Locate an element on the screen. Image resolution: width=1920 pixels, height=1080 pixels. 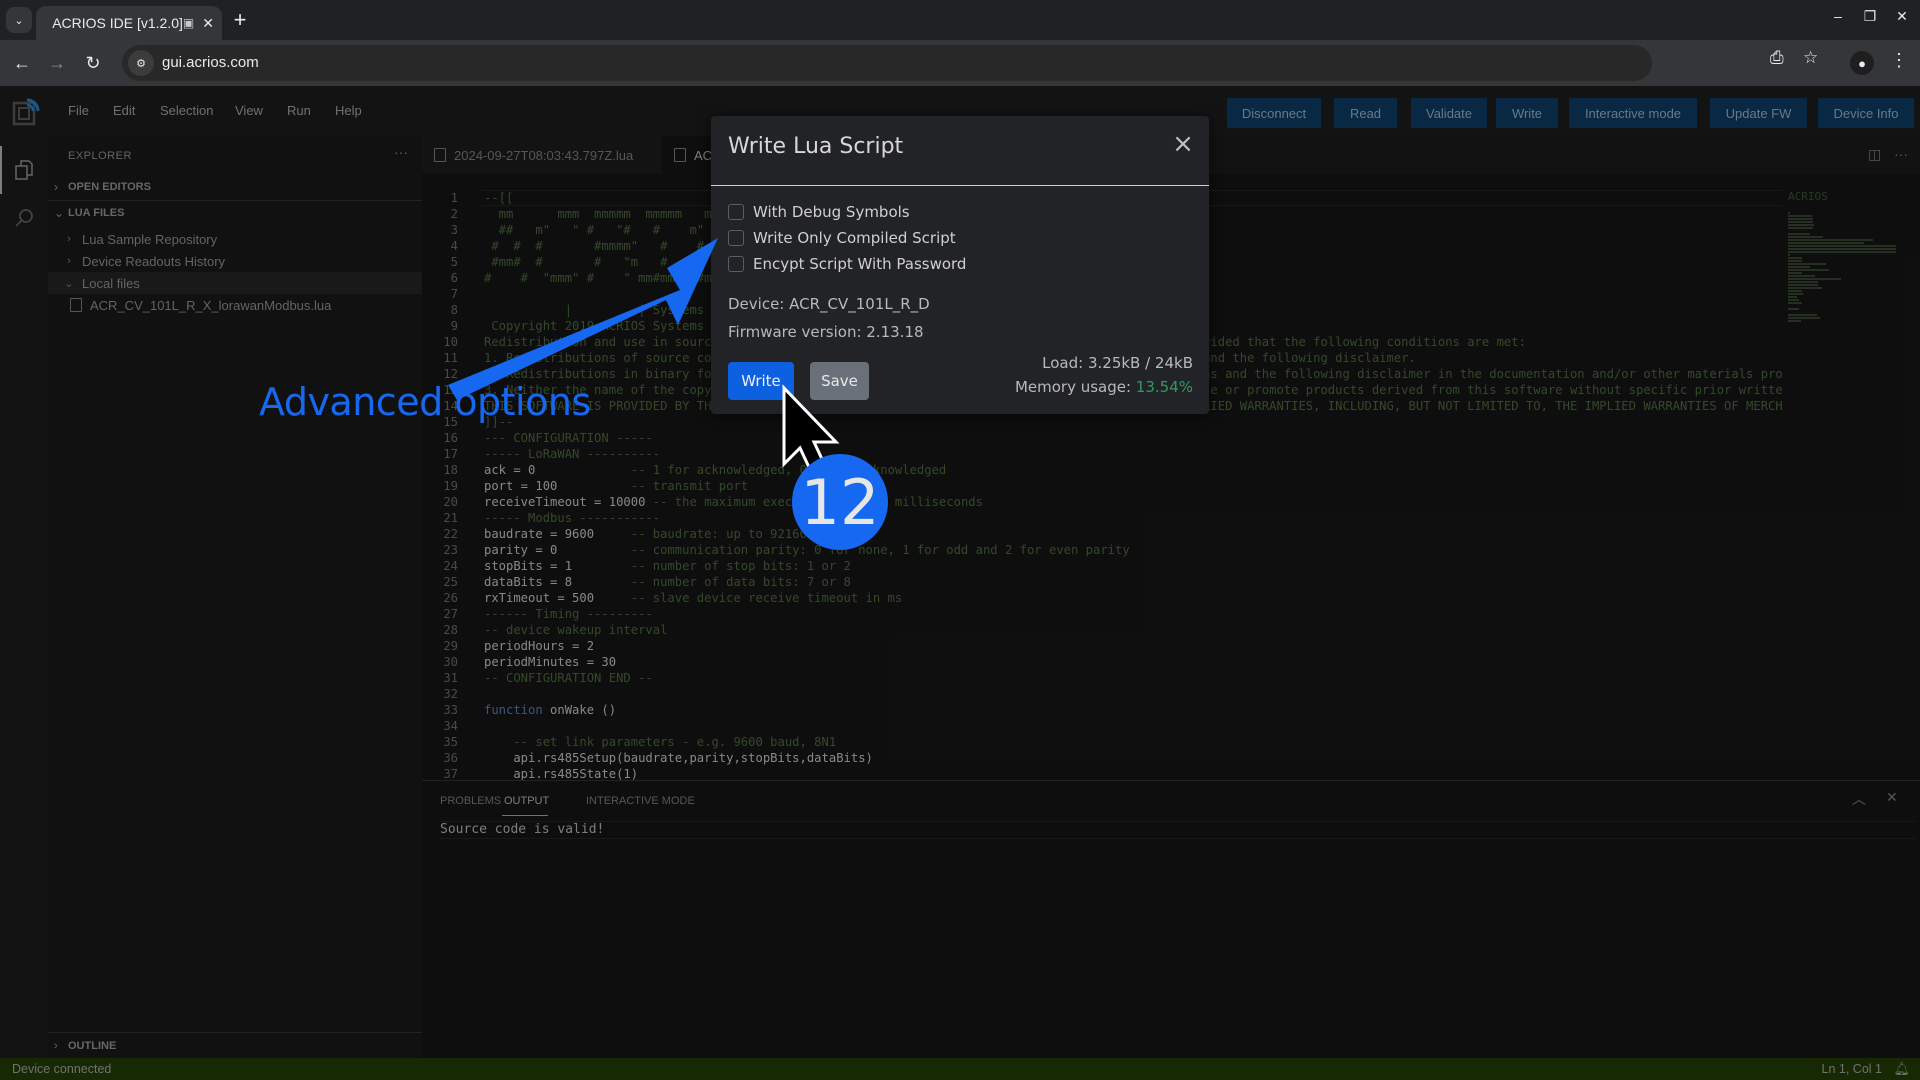
close-tab-icon: ✕ is located at coordinates (208, 23).